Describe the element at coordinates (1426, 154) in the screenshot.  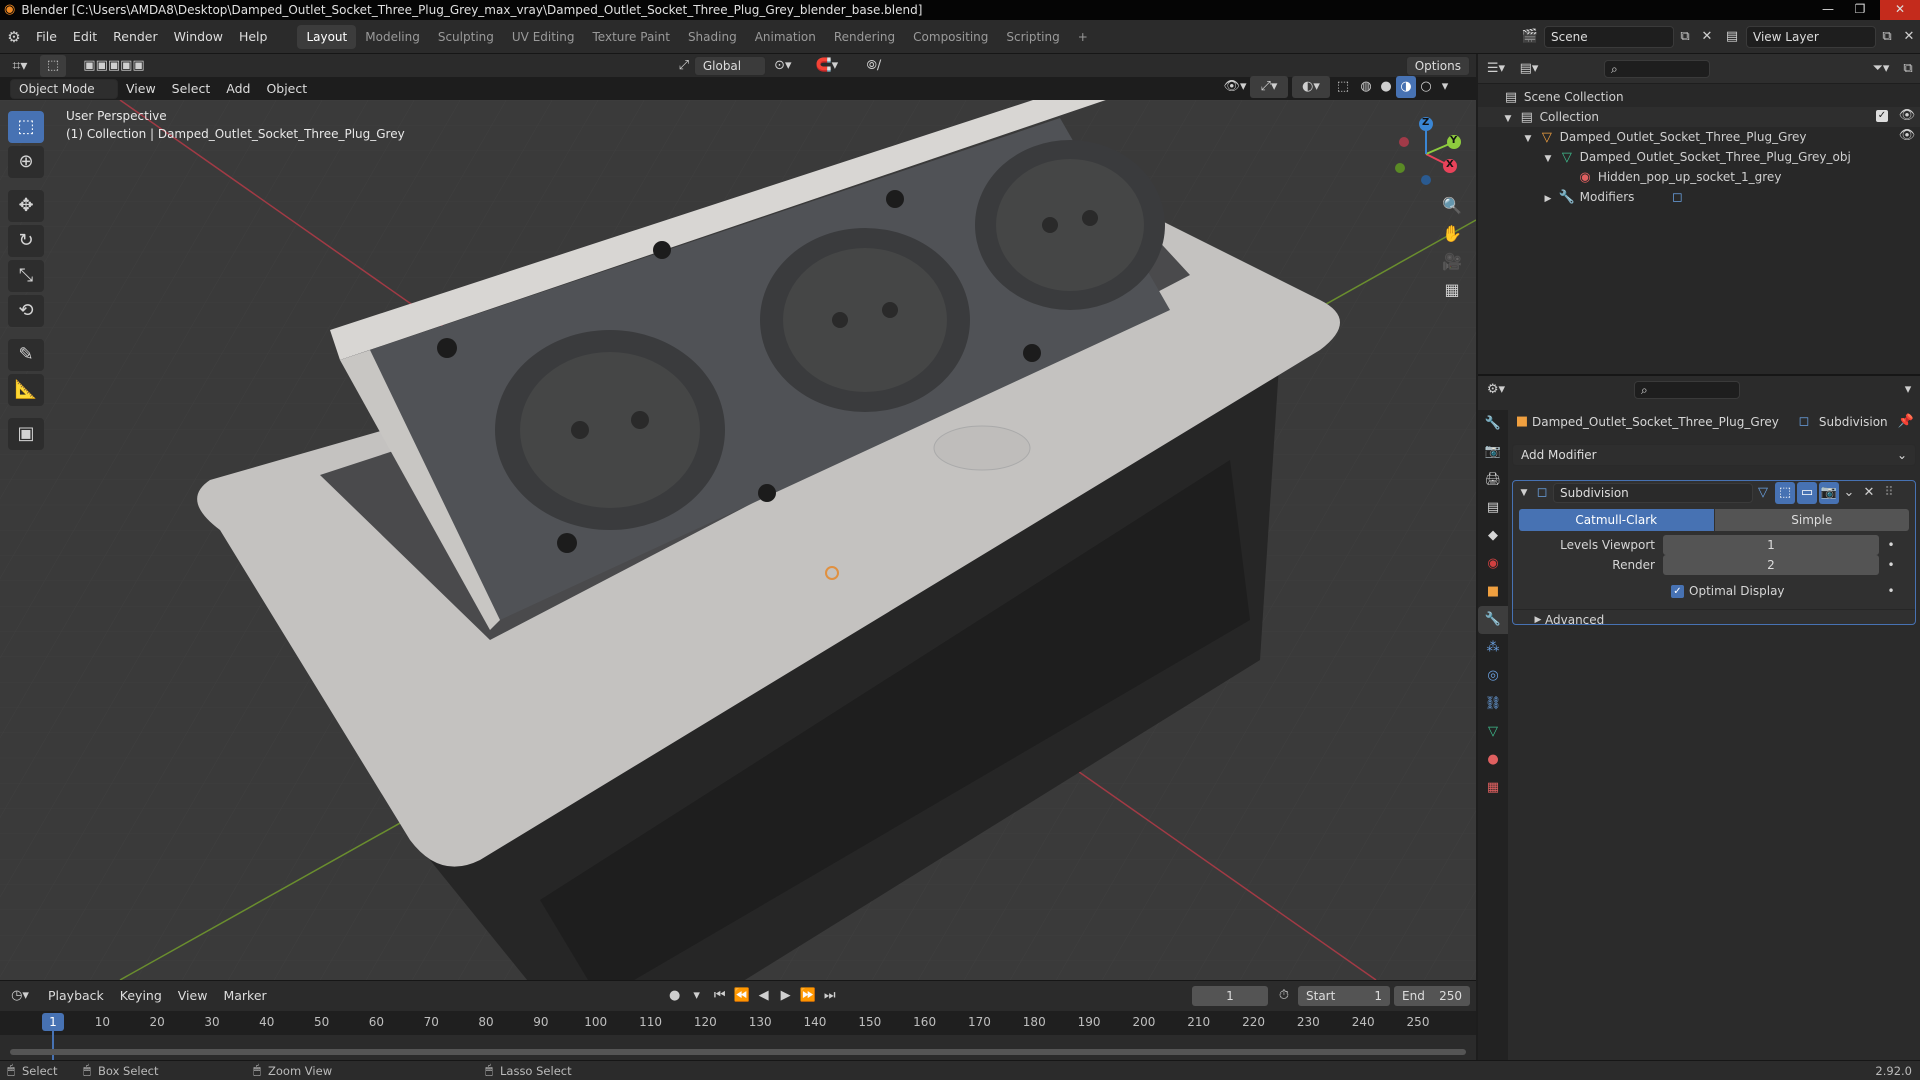
I see `navigation-gizmo: X Y Z` at that location.